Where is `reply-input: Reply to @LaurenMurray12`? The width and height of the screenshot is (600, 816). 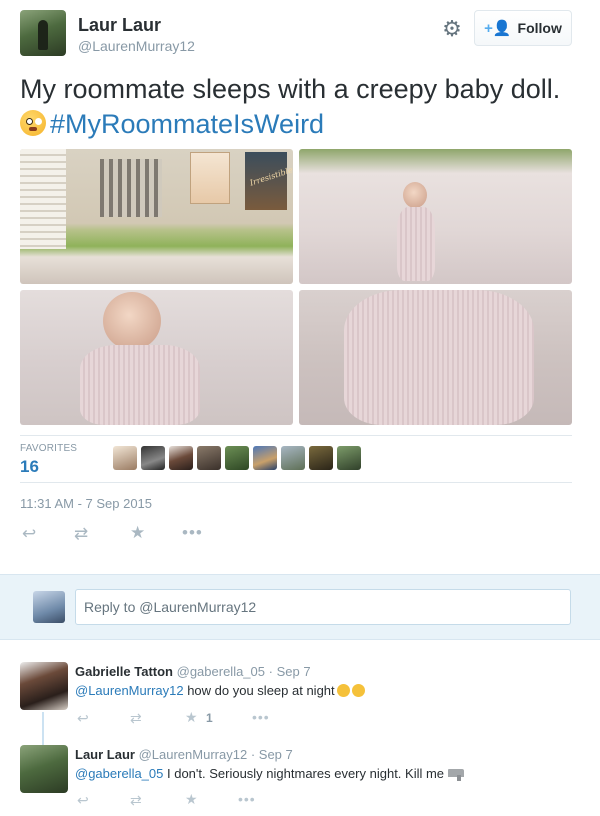
reply-input: Reply to @LaurenMurray12 is located at coordinates (323, 607).